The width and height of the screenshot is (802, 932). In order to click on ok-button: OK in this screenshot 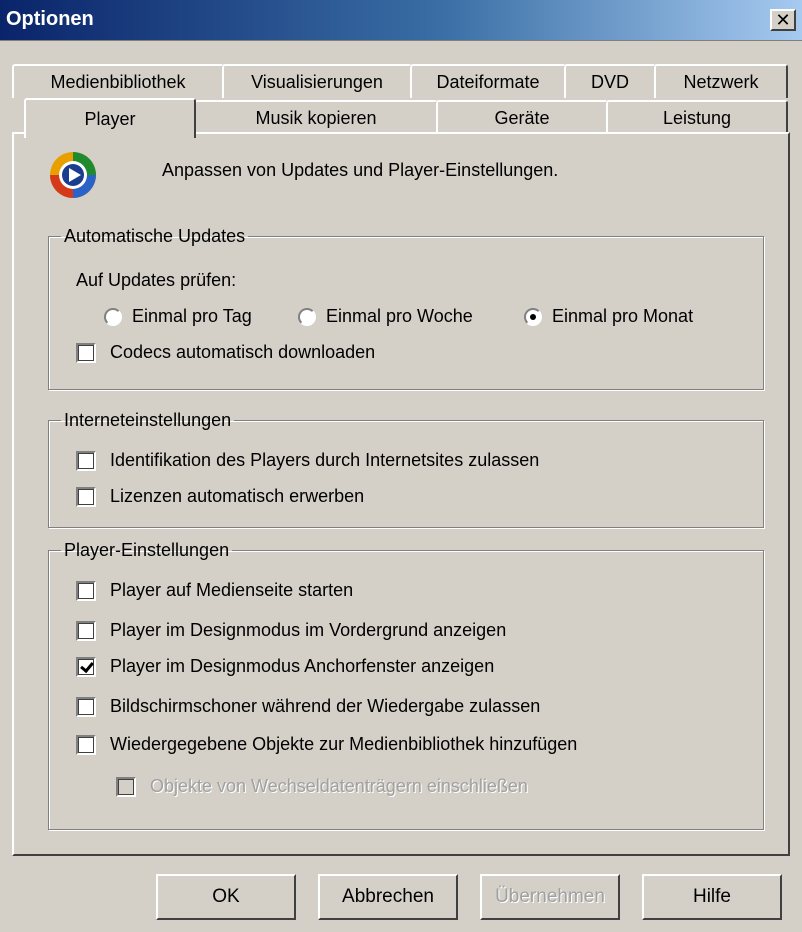, I will do `click(226, 897)`.